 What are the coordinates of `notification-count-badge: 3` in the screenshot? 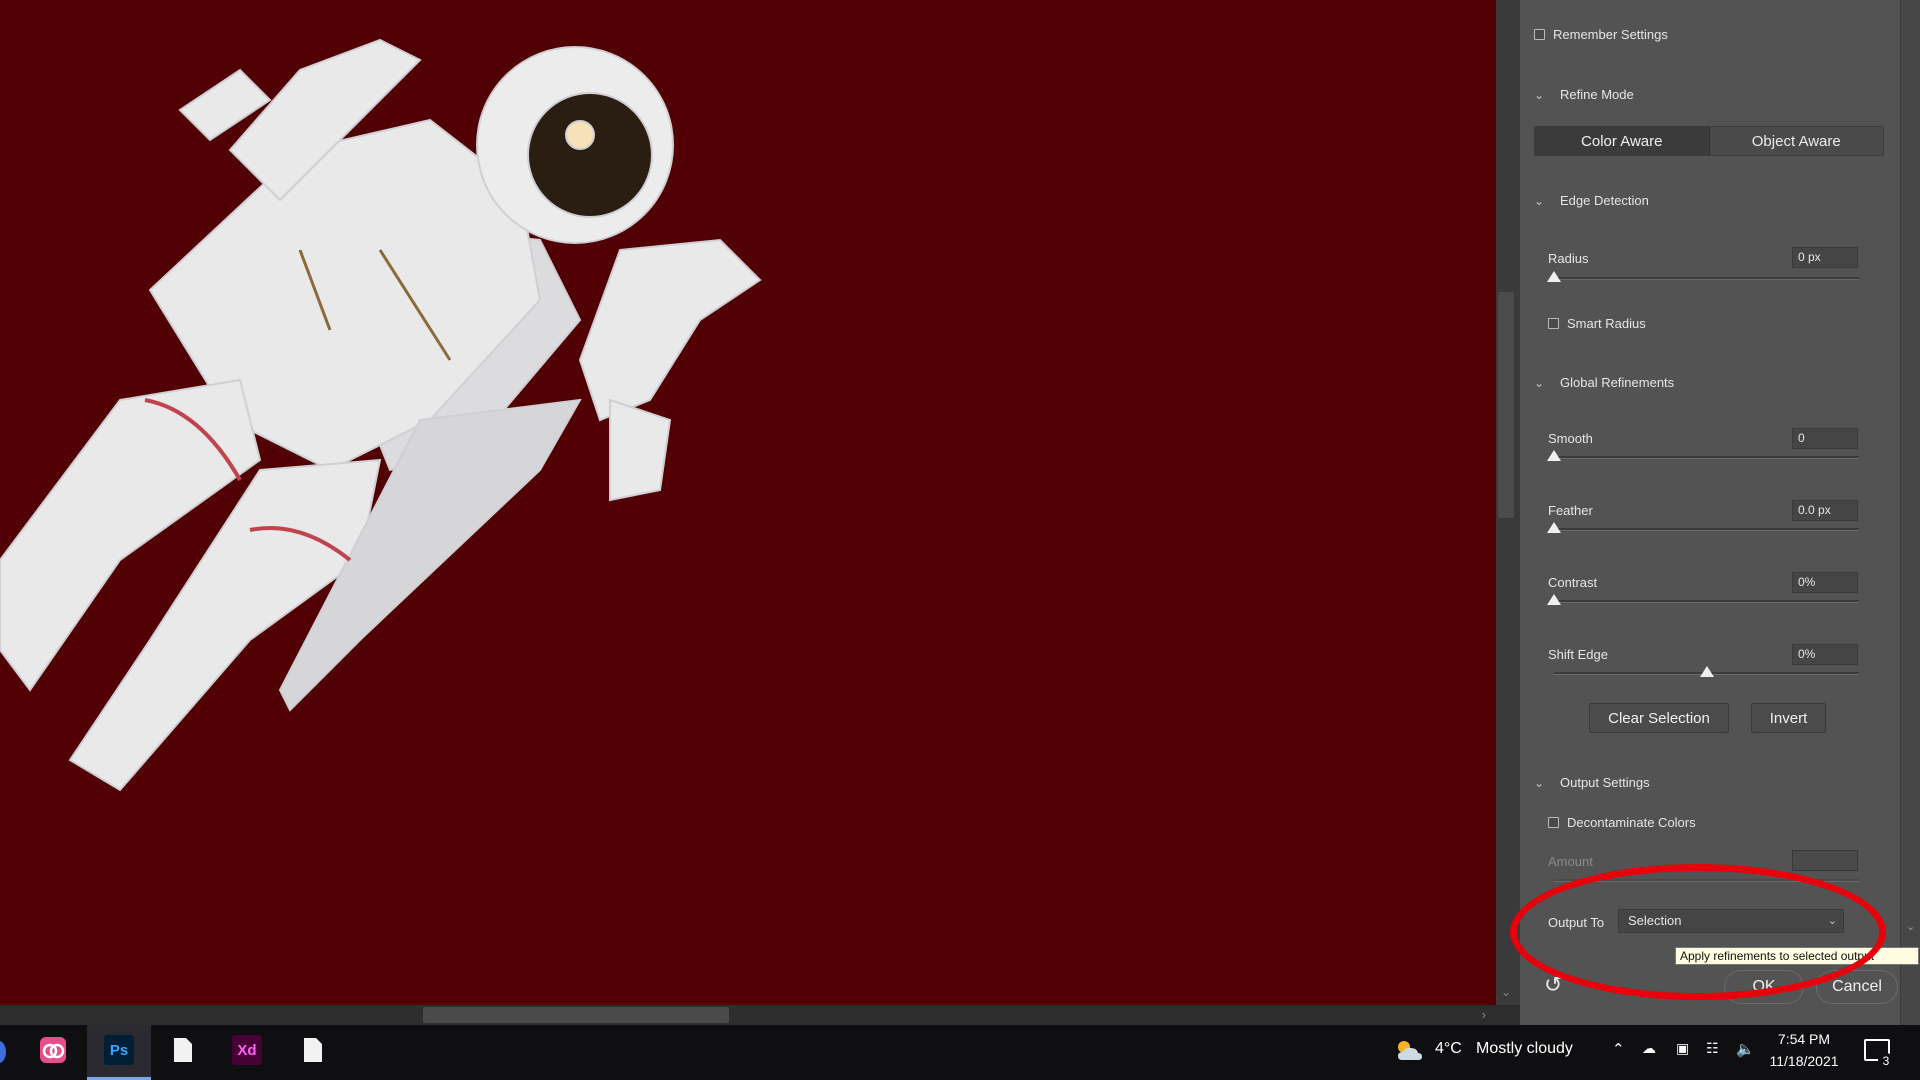 It's located at (1886, 1061).